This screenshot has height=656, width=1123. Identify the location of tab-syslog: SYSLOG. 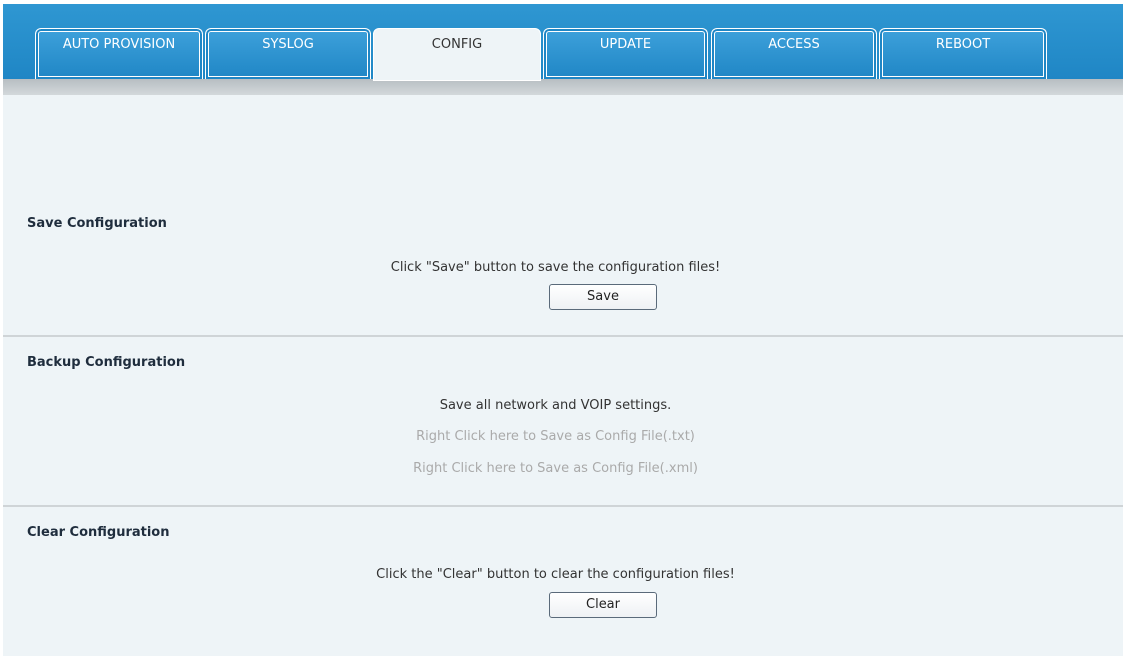
(288, 53).